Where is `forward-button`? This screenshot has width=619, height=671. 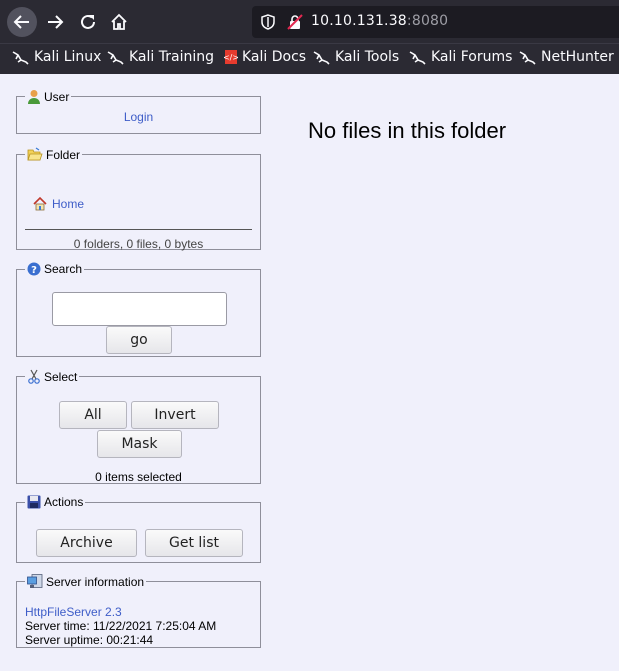
forward-button is located at coordinates (55, 22).